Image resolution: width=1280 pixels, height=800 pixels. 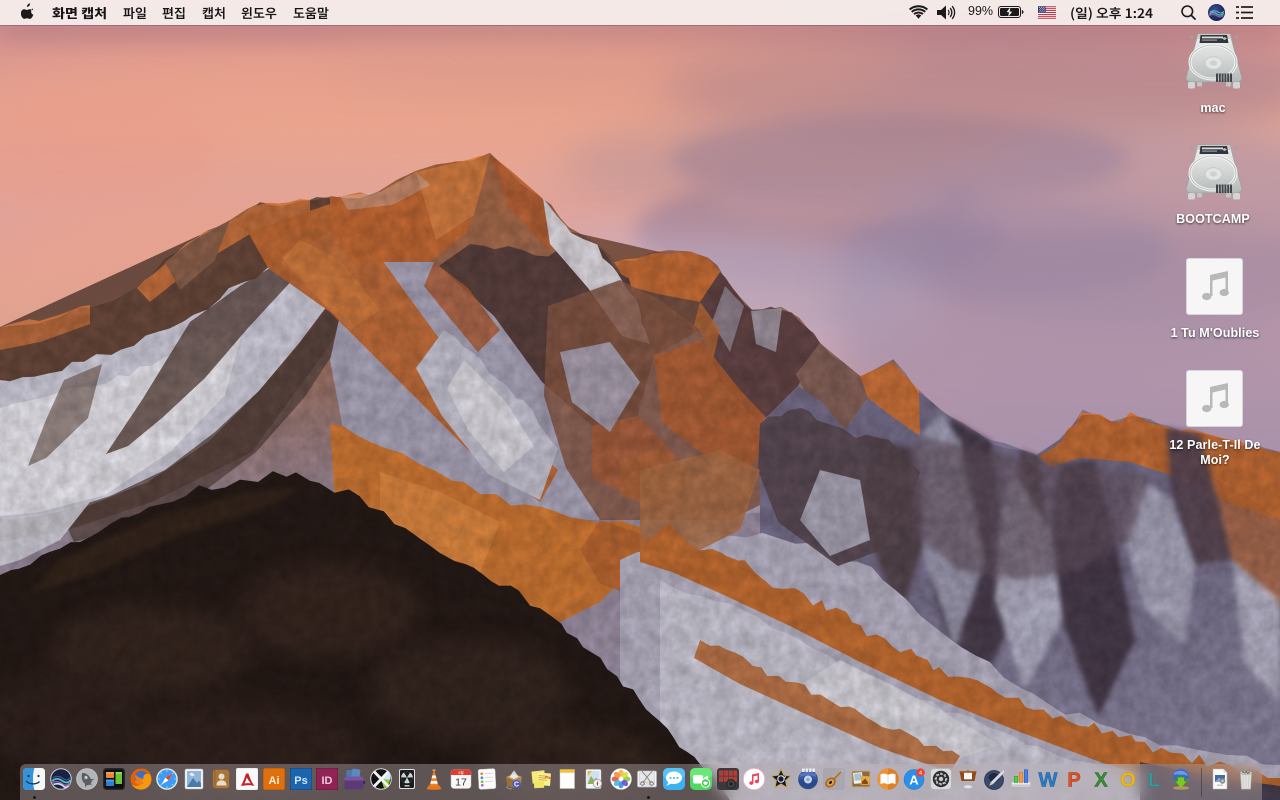 I want to click on svg-text: 4, so click(x=920, y=773).